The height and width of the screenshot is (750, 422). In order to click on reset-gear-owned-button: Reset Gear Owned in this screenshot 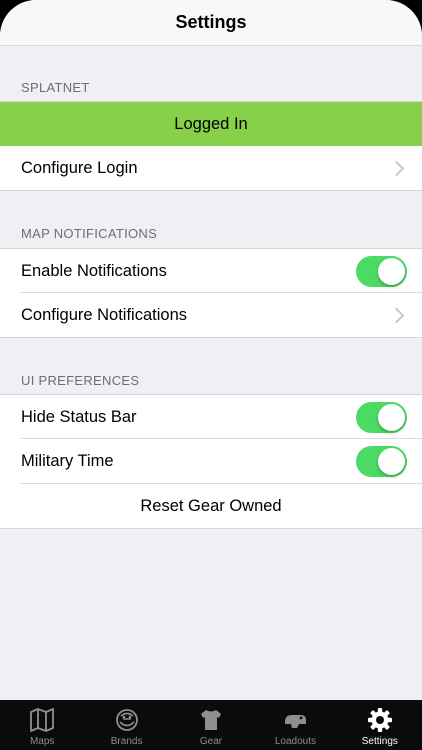, I will do `click(211, 506)`.